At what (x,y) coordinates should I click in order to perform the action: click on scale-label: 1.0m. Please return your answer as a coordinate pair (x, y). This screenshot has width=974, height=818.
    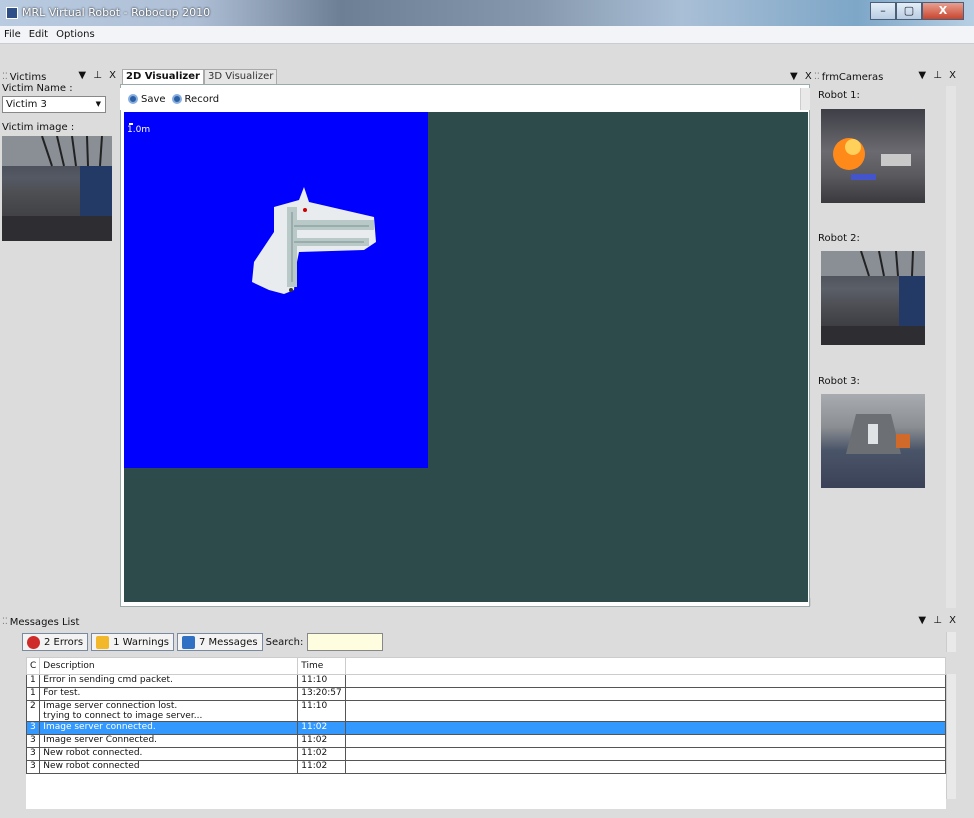
    Looking at the image, I should click on (139, 130).